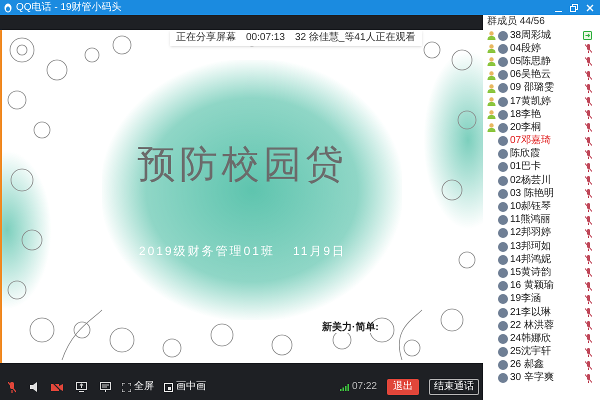 The height and width of the screenshot is (400, 600). What do you see at coordinates (531, 339) in the screenshot?
I see `member-name: 24韩娜欣` at bounding box center [531, 339].